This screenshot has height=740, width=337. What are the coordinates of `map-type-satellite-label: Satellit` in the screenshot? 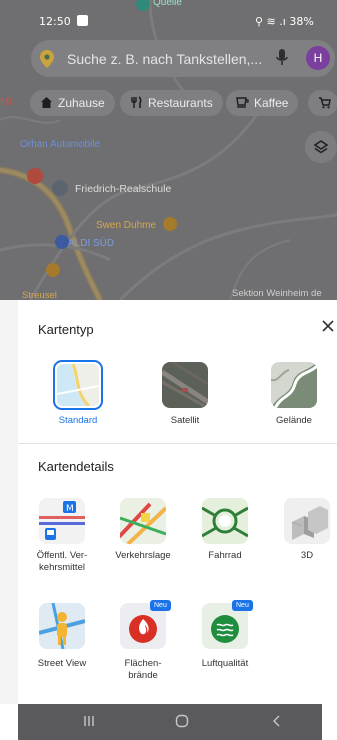 It's located at (185, 420).